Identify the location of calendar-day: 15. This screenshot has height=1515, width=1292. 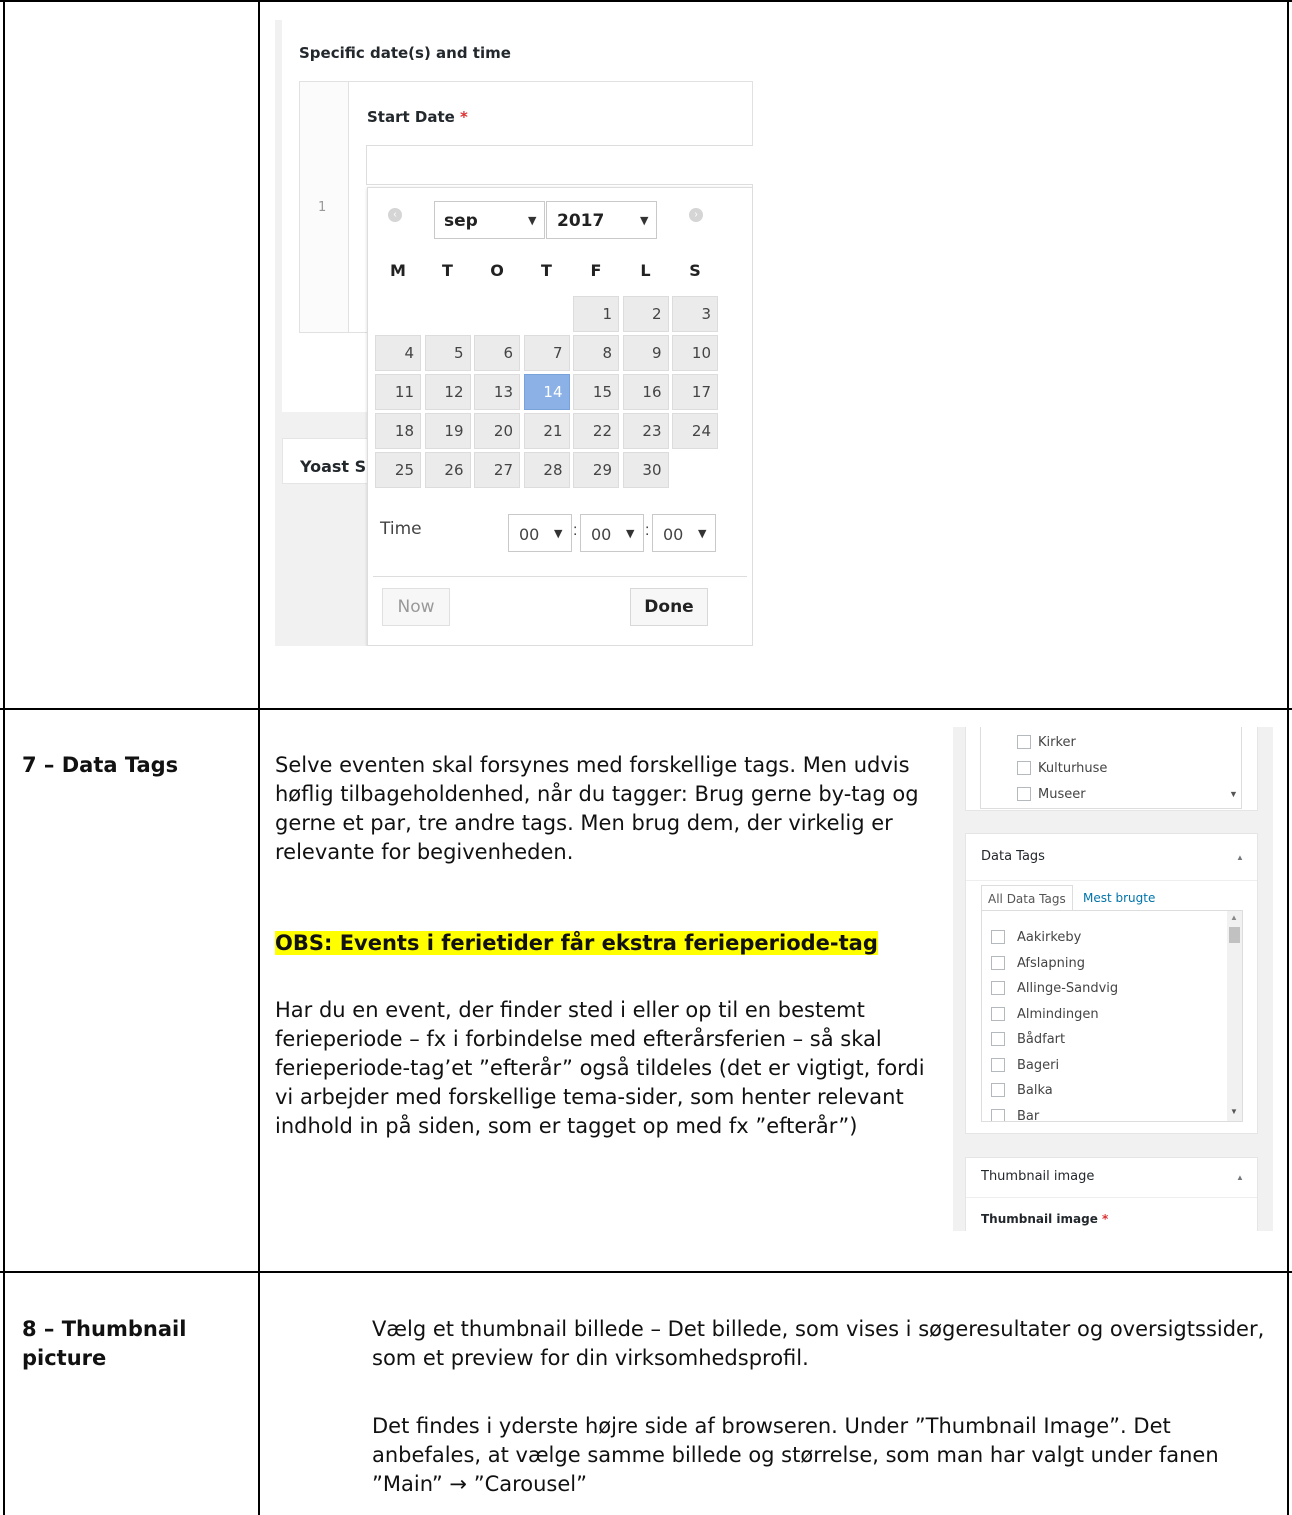
(596, 392).